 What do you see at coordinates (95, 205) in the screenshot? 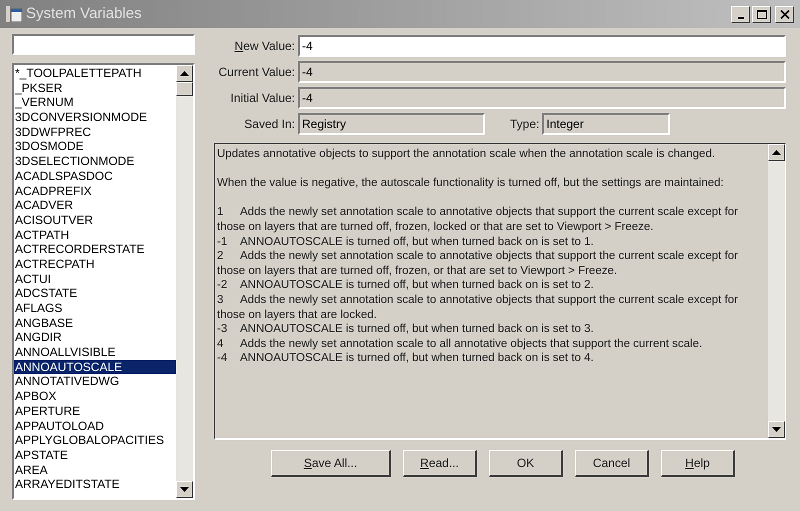
I see `list-item: ACADVER` at bounding box center [95, 205].